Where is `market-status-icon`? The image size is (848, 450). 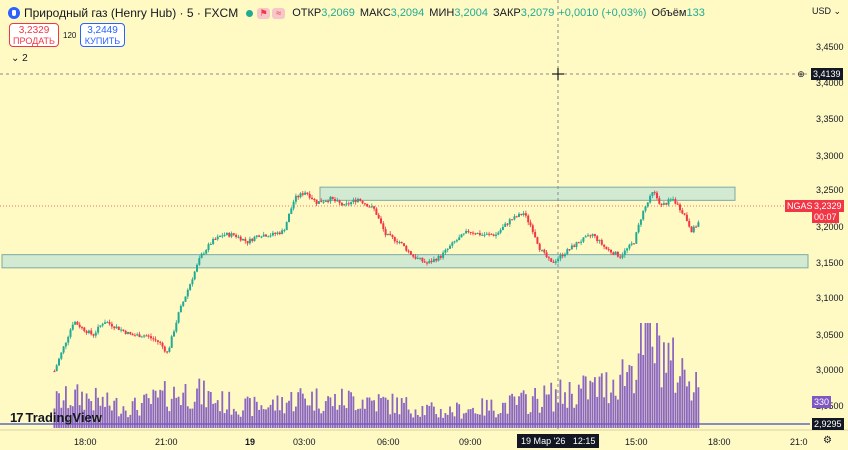 market-status-icon is located at coordinates (250, 13).